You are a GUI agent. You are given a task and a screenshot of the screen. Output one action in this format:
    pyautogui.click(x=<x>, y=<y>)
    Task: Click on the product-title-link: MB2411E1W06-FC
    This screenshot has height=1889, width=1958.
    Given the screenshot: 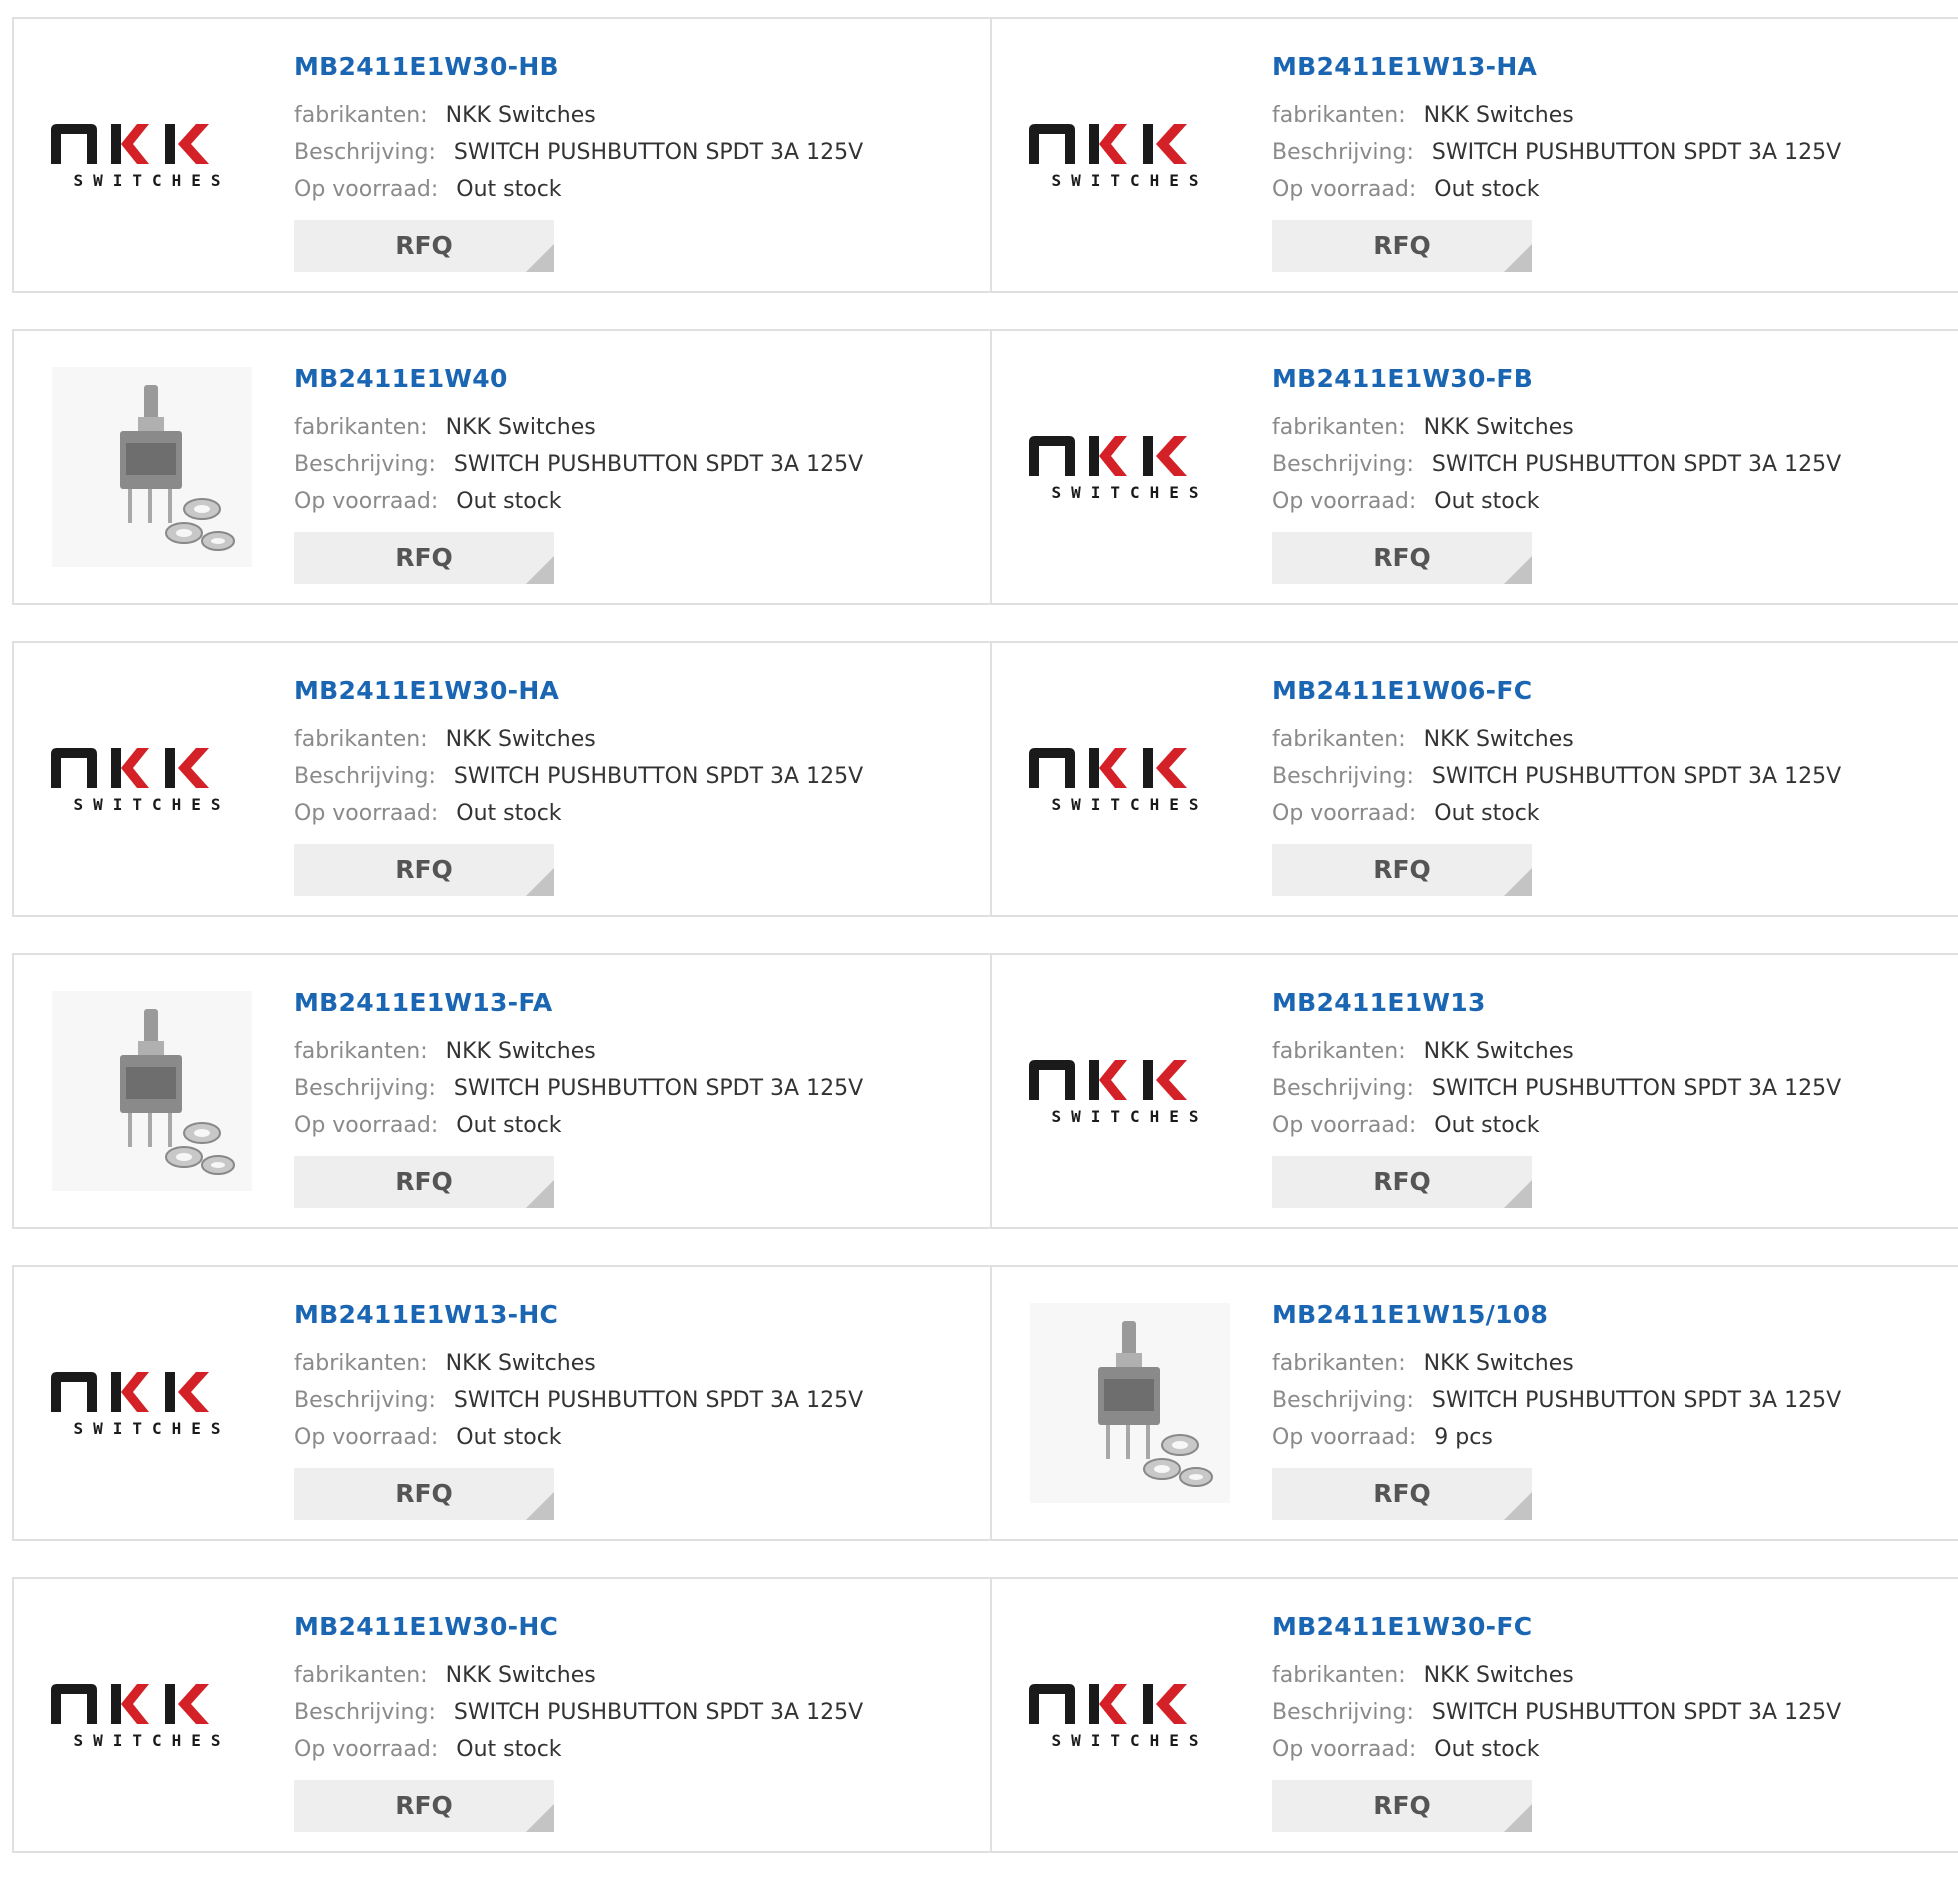 What is the action you would take?
    pyautogui.click(x=1556, y=691)
    